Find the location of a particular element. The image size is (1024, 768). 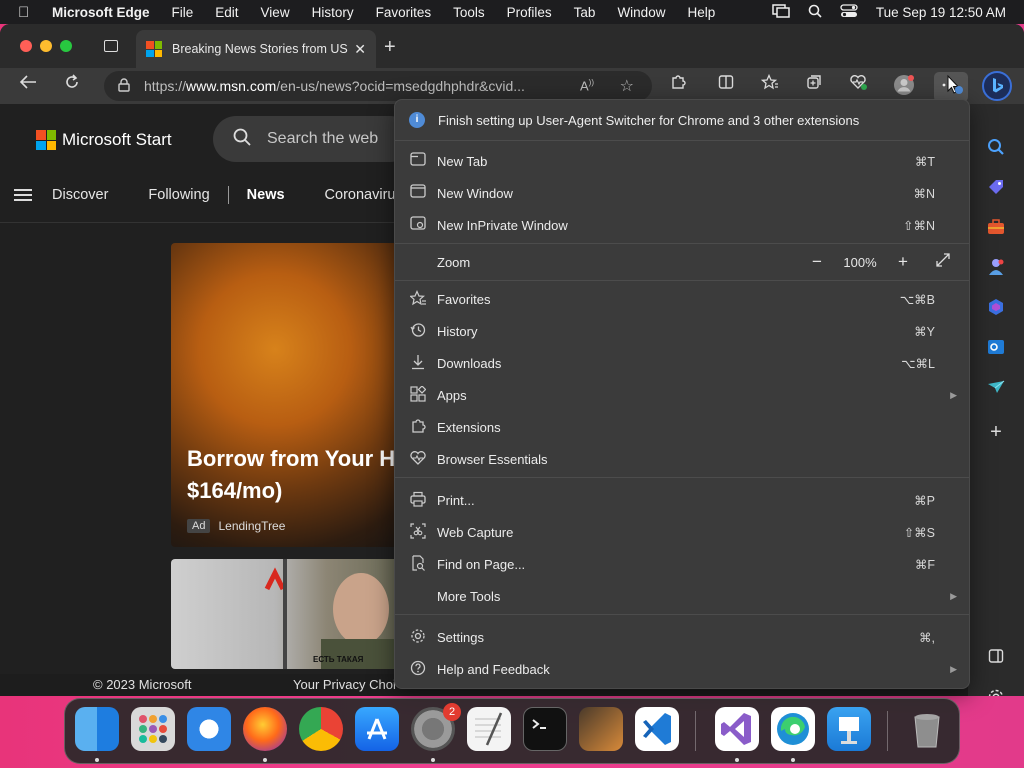

microsoft-start-brand: Microsoft Start is located at coordinates (104, 140).